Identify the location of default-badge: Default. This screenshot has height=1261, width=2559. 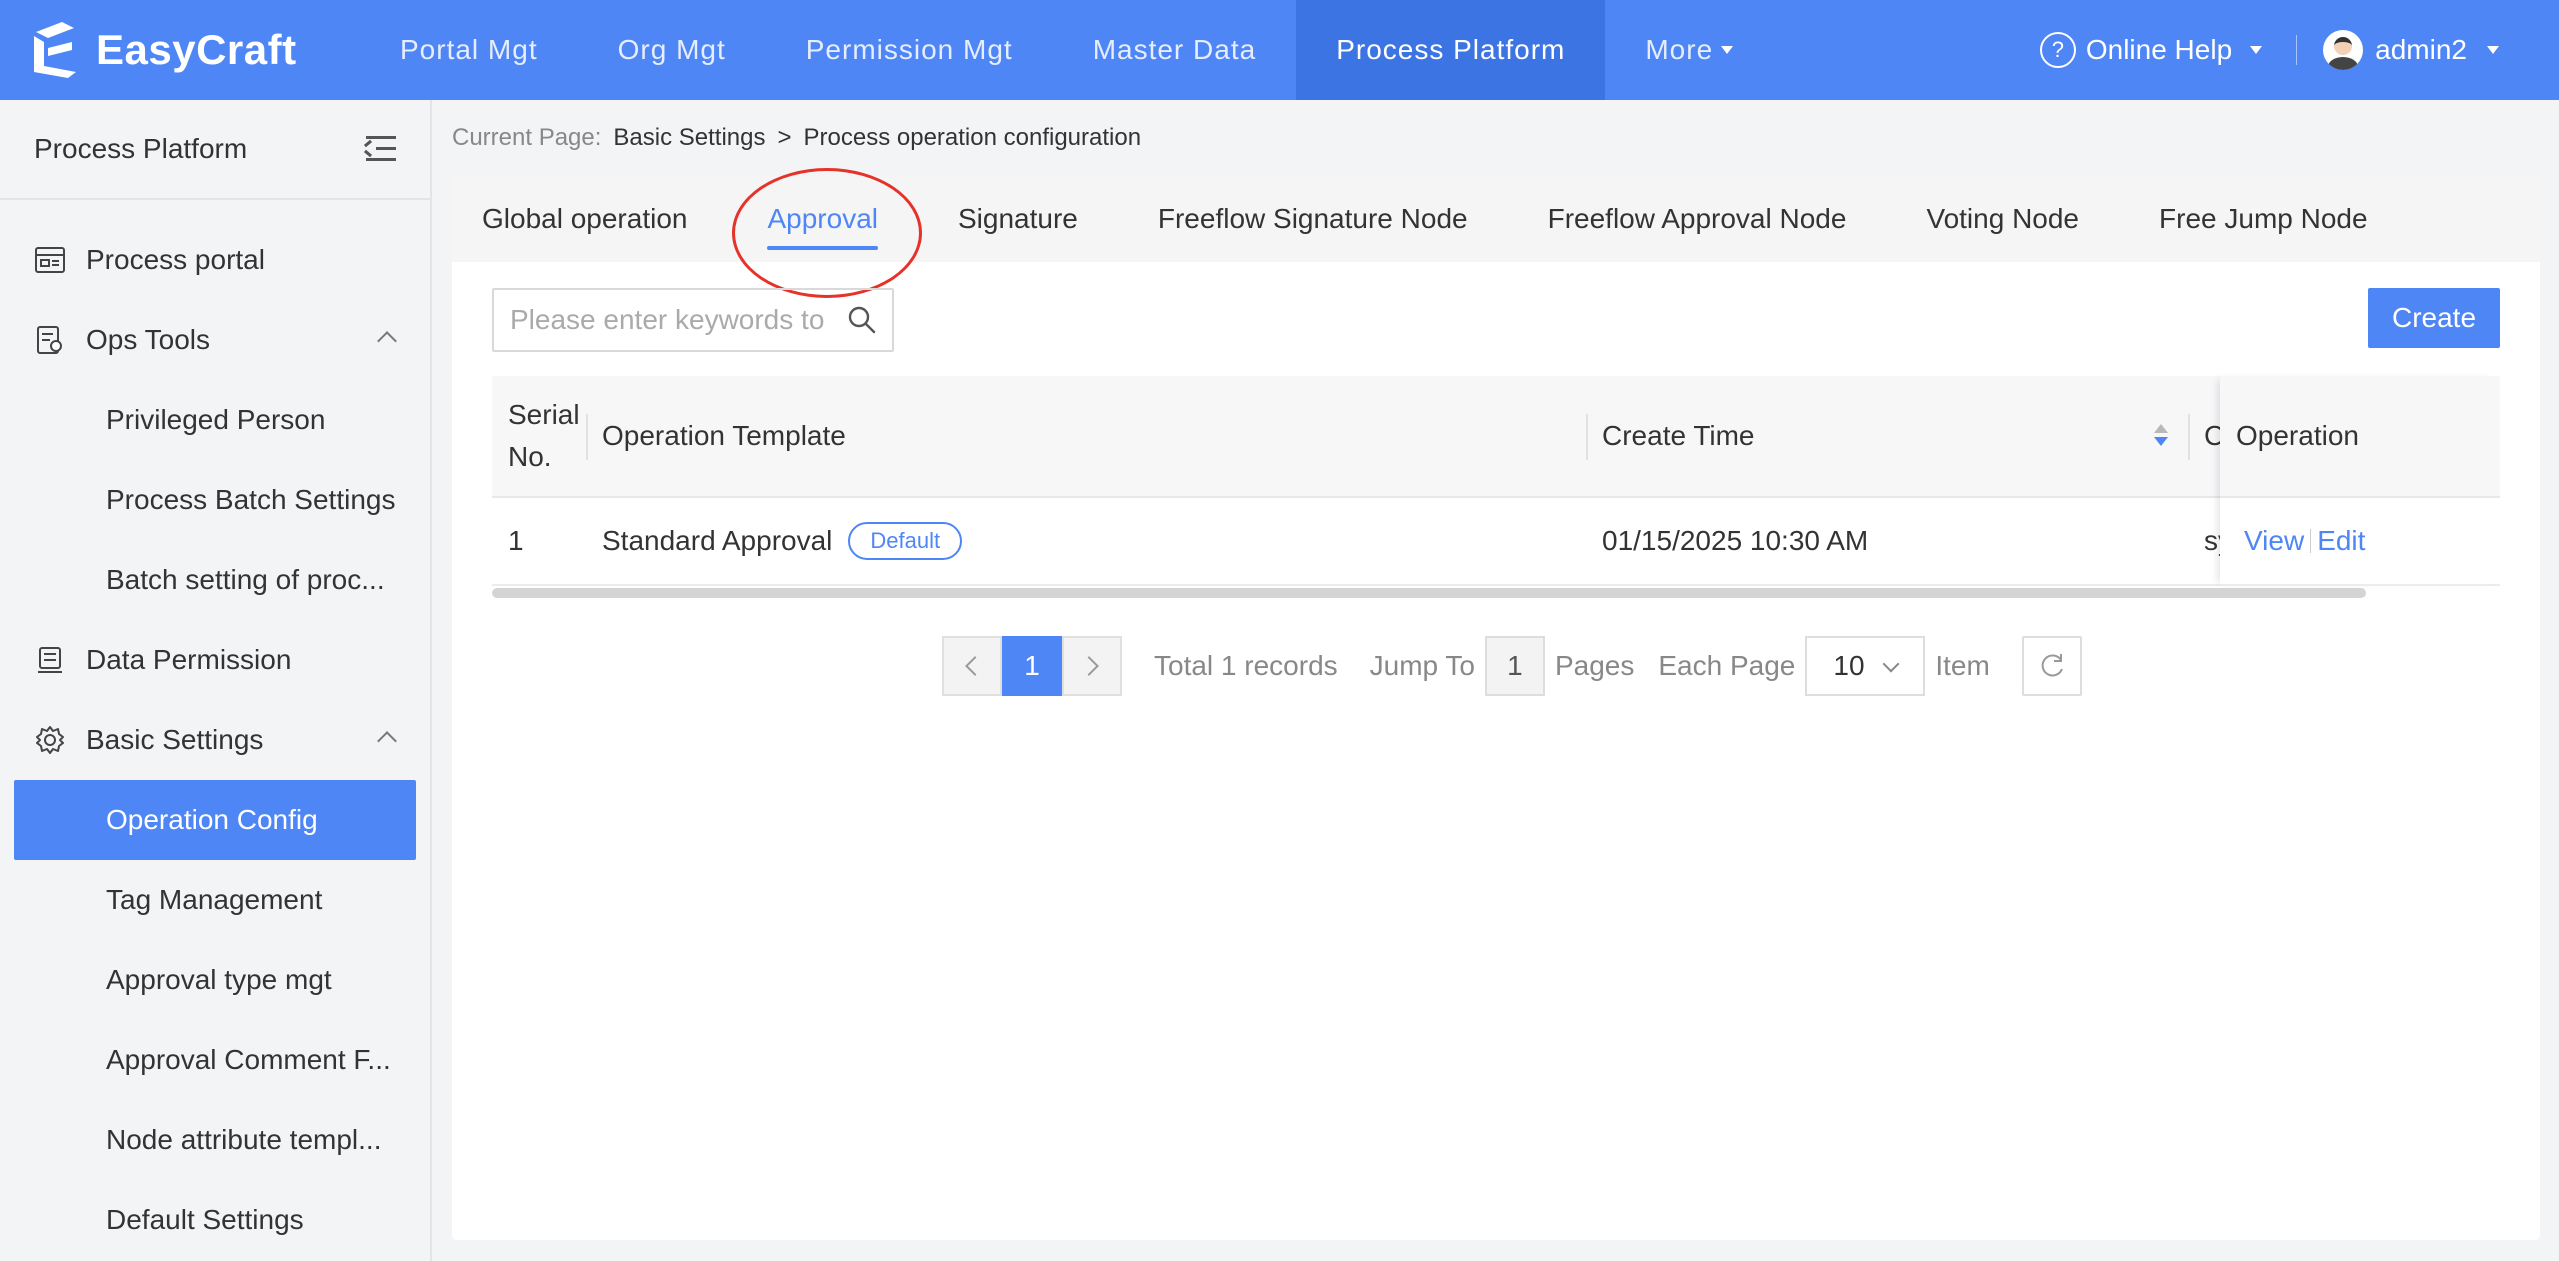
(905, 541).